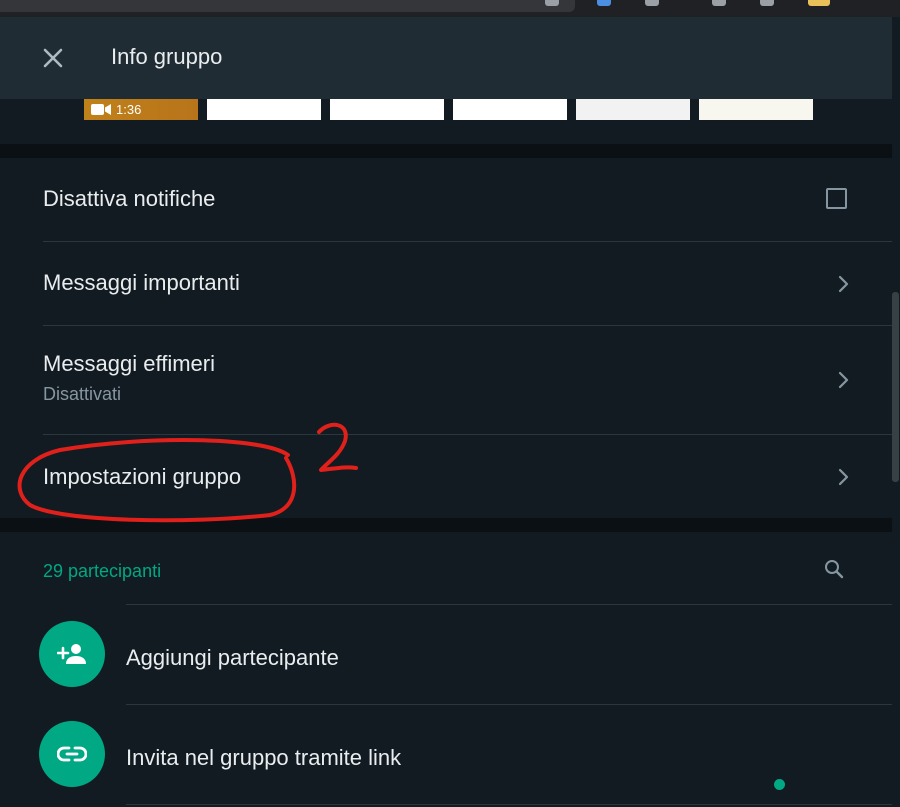 The image size is (900, 807). I want to click on profile-avatar-icon, so click(819, 3).